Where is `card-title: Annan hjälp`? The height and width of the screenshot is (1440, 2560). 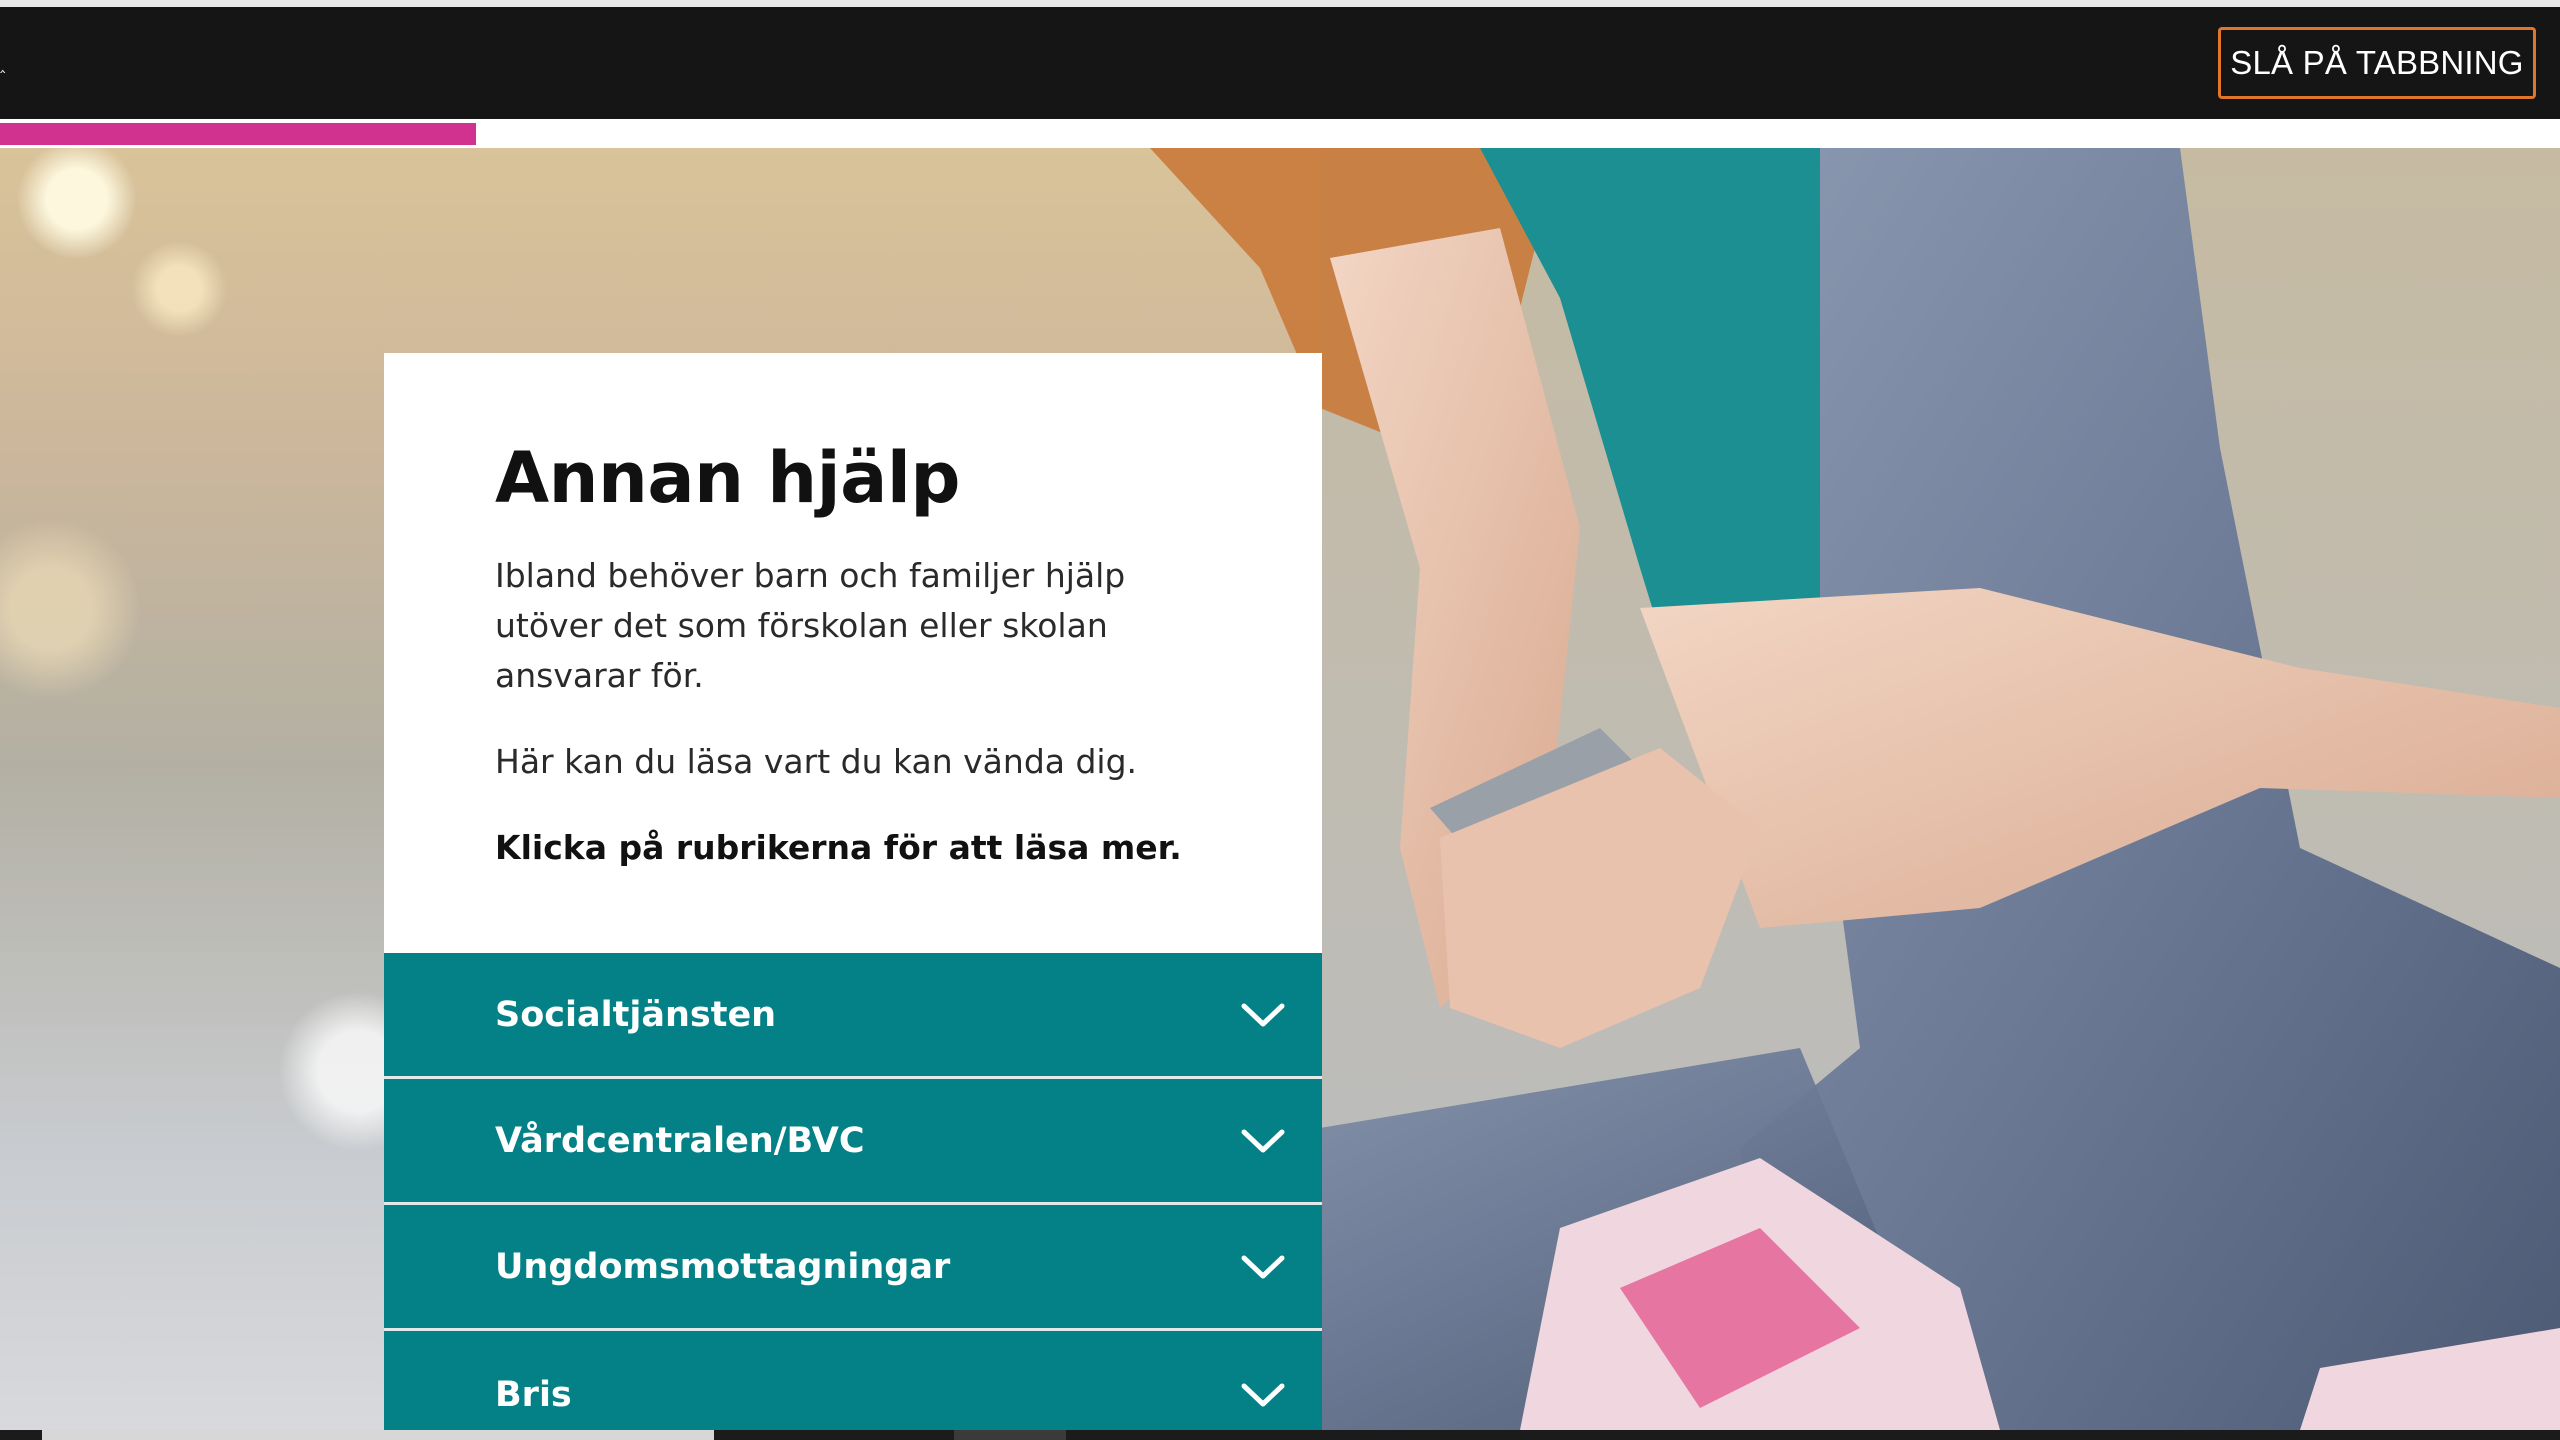
card-title: Annan hjälp is located at coordinates (727, 478).